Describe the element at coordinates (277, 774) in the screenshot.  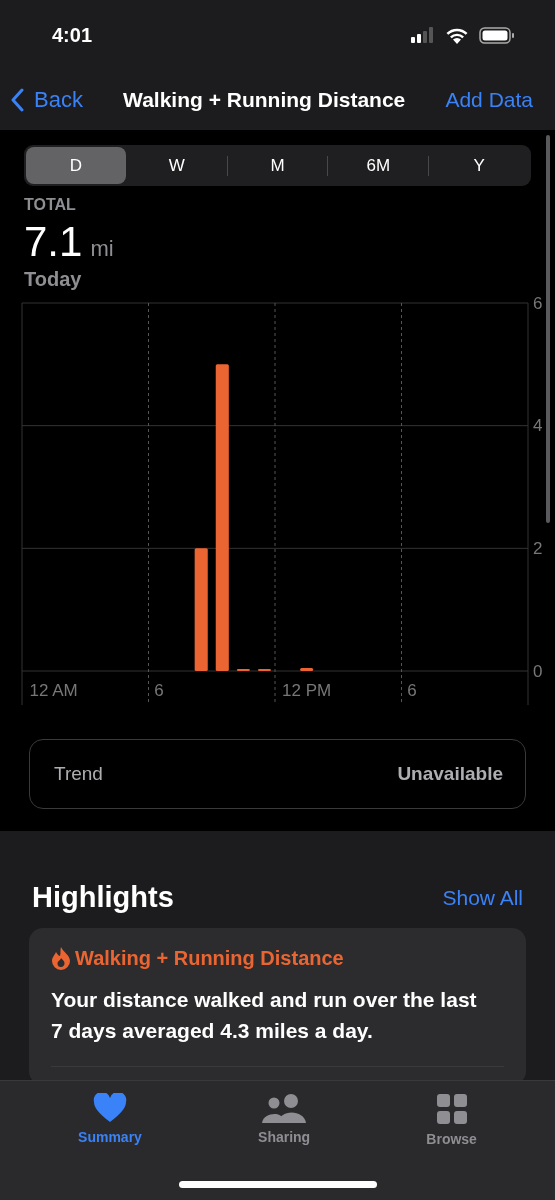
I see `trend-card: Trend Unavailable` at that location.